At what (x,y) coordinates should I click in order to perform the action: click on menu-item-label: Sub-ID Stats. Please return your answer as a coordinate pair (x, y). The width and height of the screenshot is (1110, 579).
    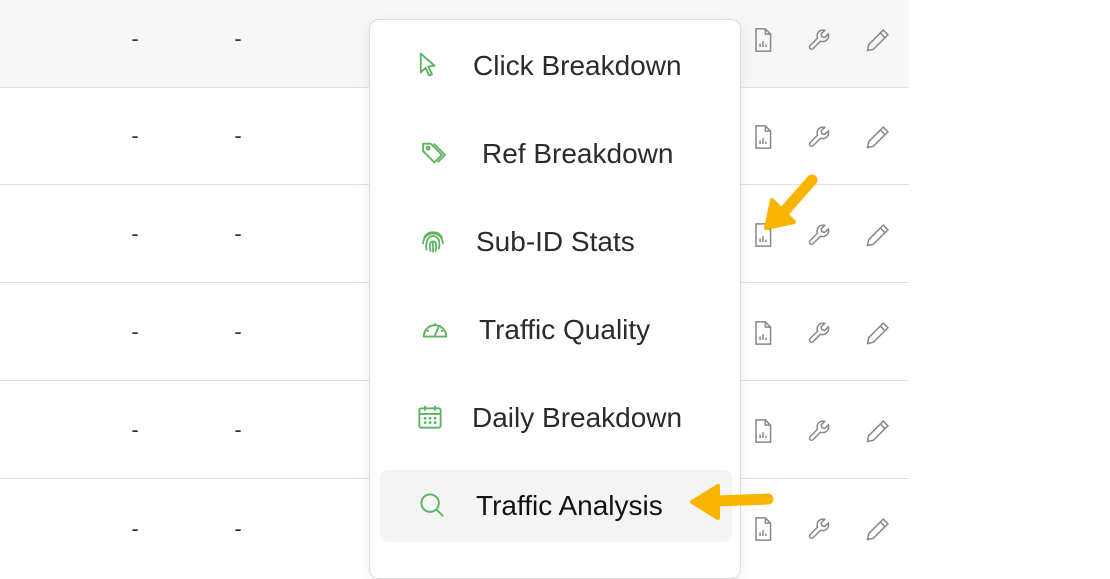
    Looking at the image, I should click on (555, 241).